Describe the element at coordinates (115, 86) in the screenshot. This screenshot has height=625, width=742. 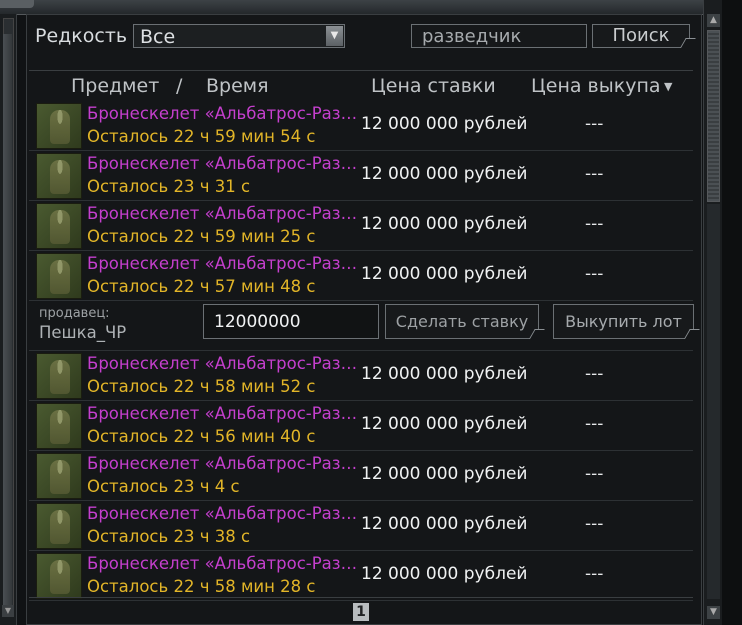
I see `column-item-header: Предмет` at that location.